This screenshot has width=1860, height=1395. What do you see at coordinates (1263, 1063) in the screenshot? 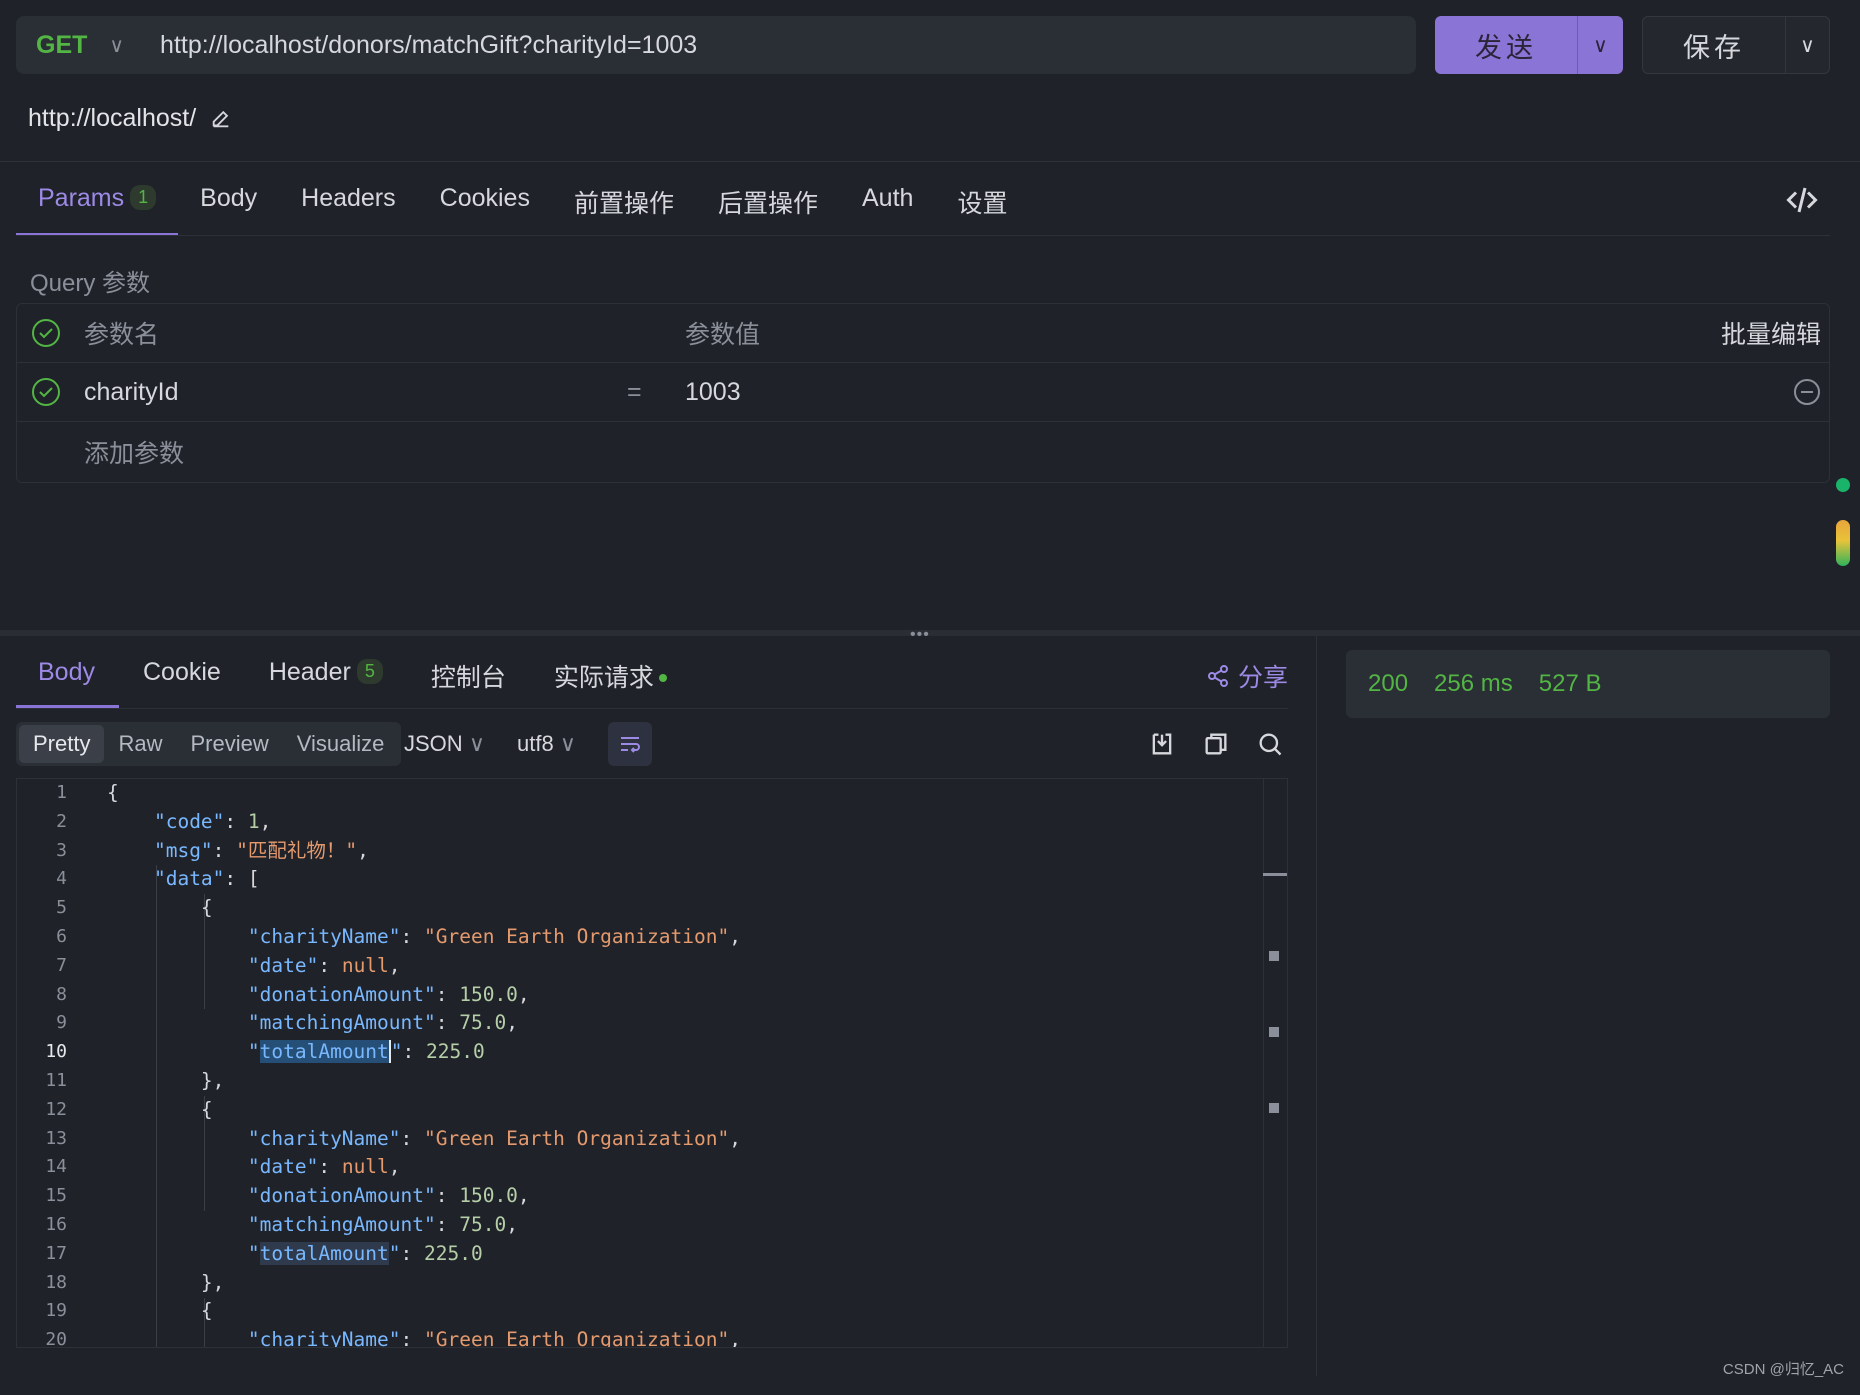
I see `minimap-border` at bounding box center [1263, 1063].